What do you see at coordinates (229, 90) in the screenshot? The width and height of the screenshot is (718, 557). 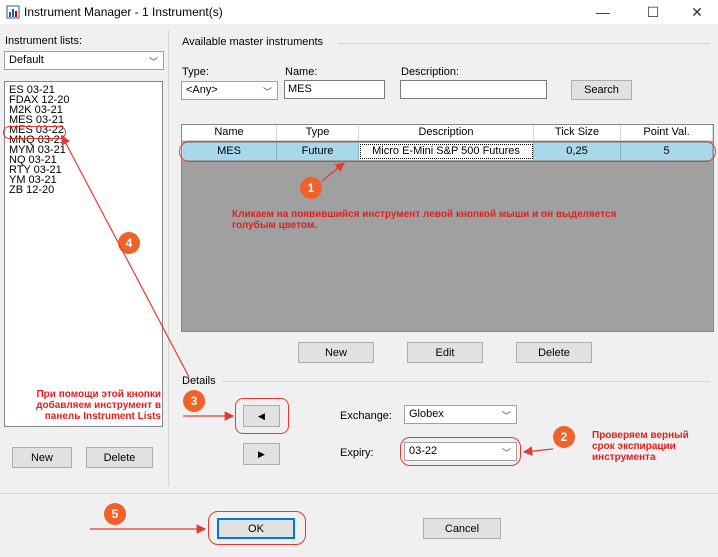 I see `type-select: <Any> ﹀` at bounding box center [229, 90].